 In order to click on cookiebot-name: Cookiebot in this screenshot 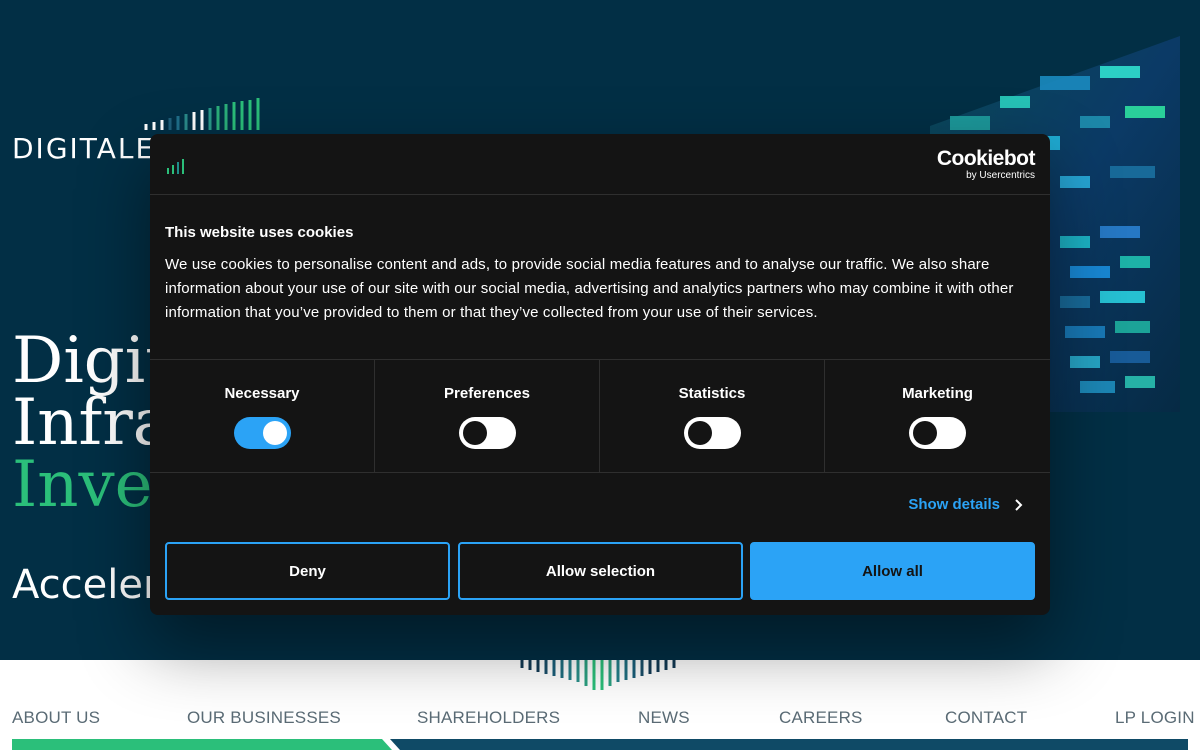, I will do `click(986, 158)`.